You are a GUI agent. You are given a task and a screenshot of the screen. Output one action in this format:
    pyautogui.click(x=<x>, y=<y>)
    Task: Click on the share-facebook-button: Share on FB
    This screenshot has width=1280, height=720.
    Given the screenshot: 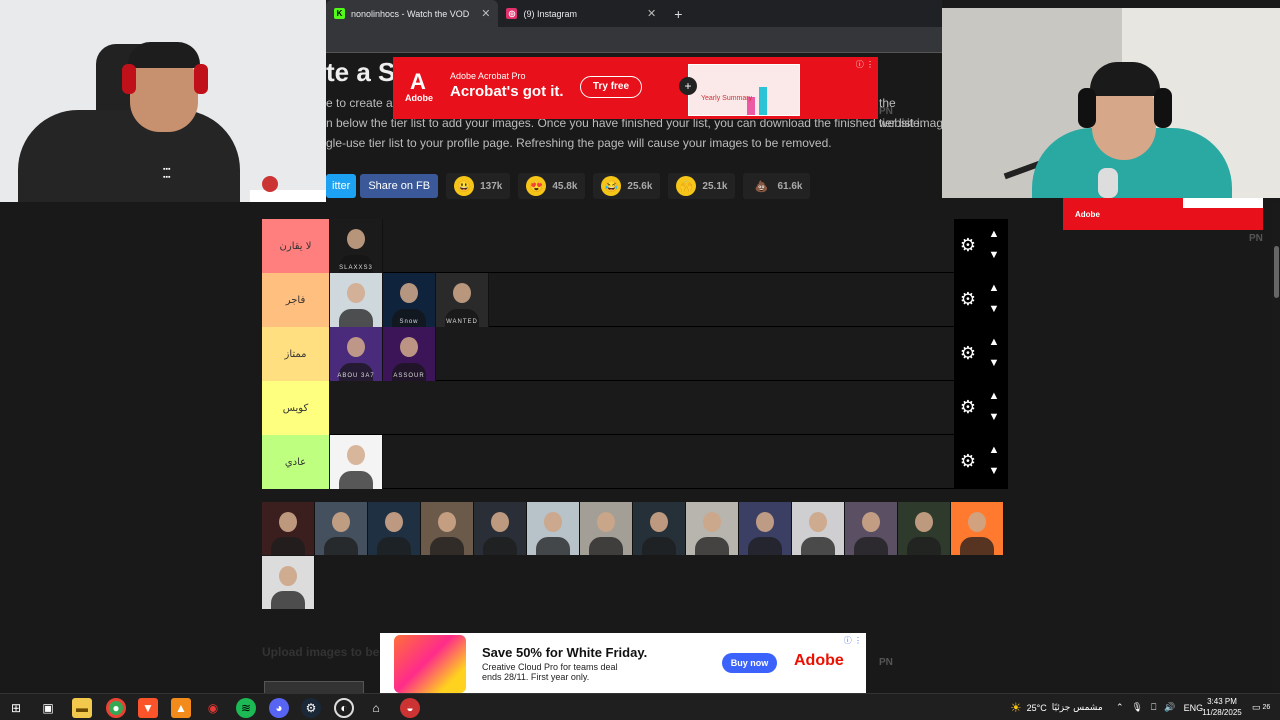 What is the action you would take?
    pyautogui.click(x=399, y=186)
    